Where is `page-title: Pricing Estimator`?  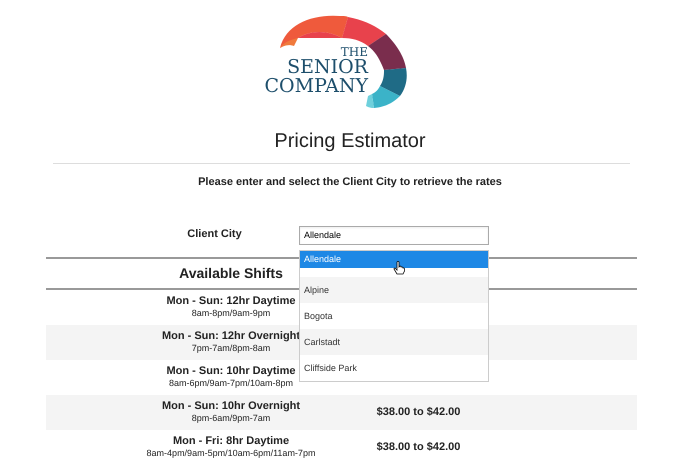
page-title: Pricing Estimator is located at coordinates (350, 141).